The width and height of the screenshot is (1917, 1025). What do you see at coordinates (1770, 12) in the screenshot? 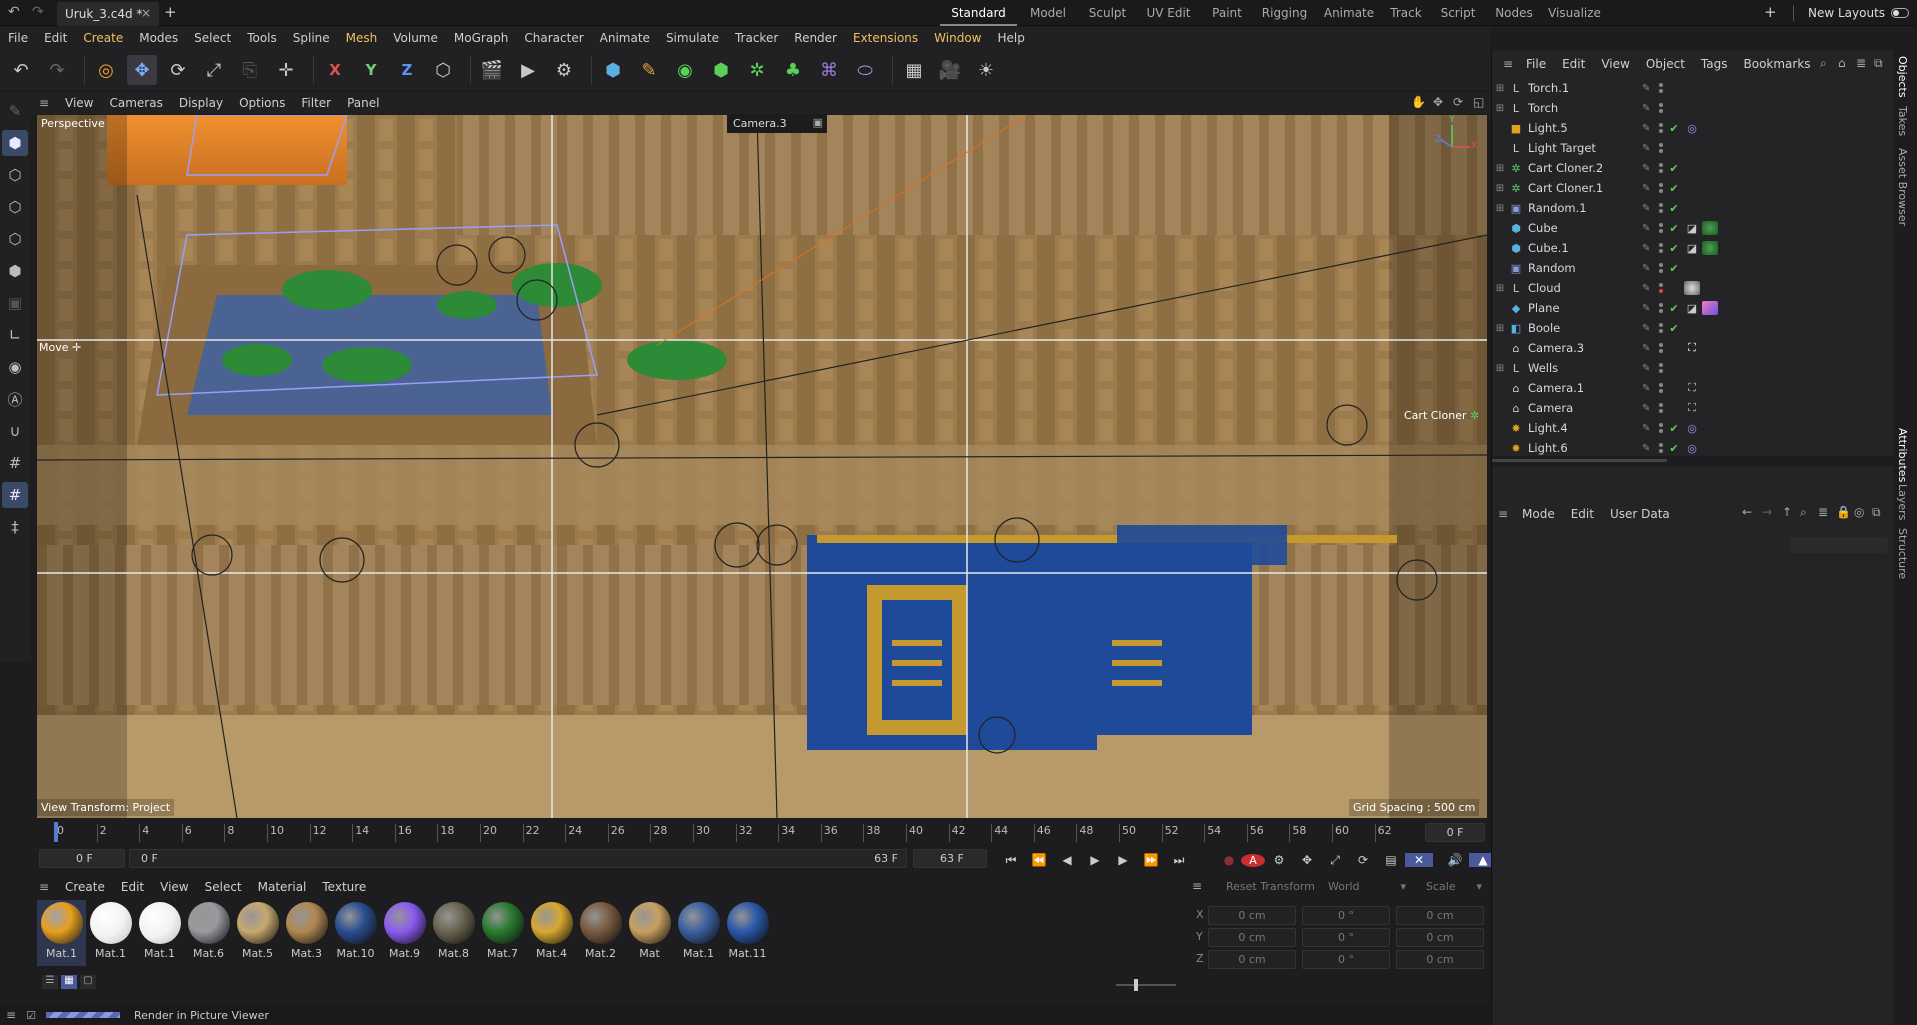
I see `add-layout-icon: +` at bounding box center [1770, 12].